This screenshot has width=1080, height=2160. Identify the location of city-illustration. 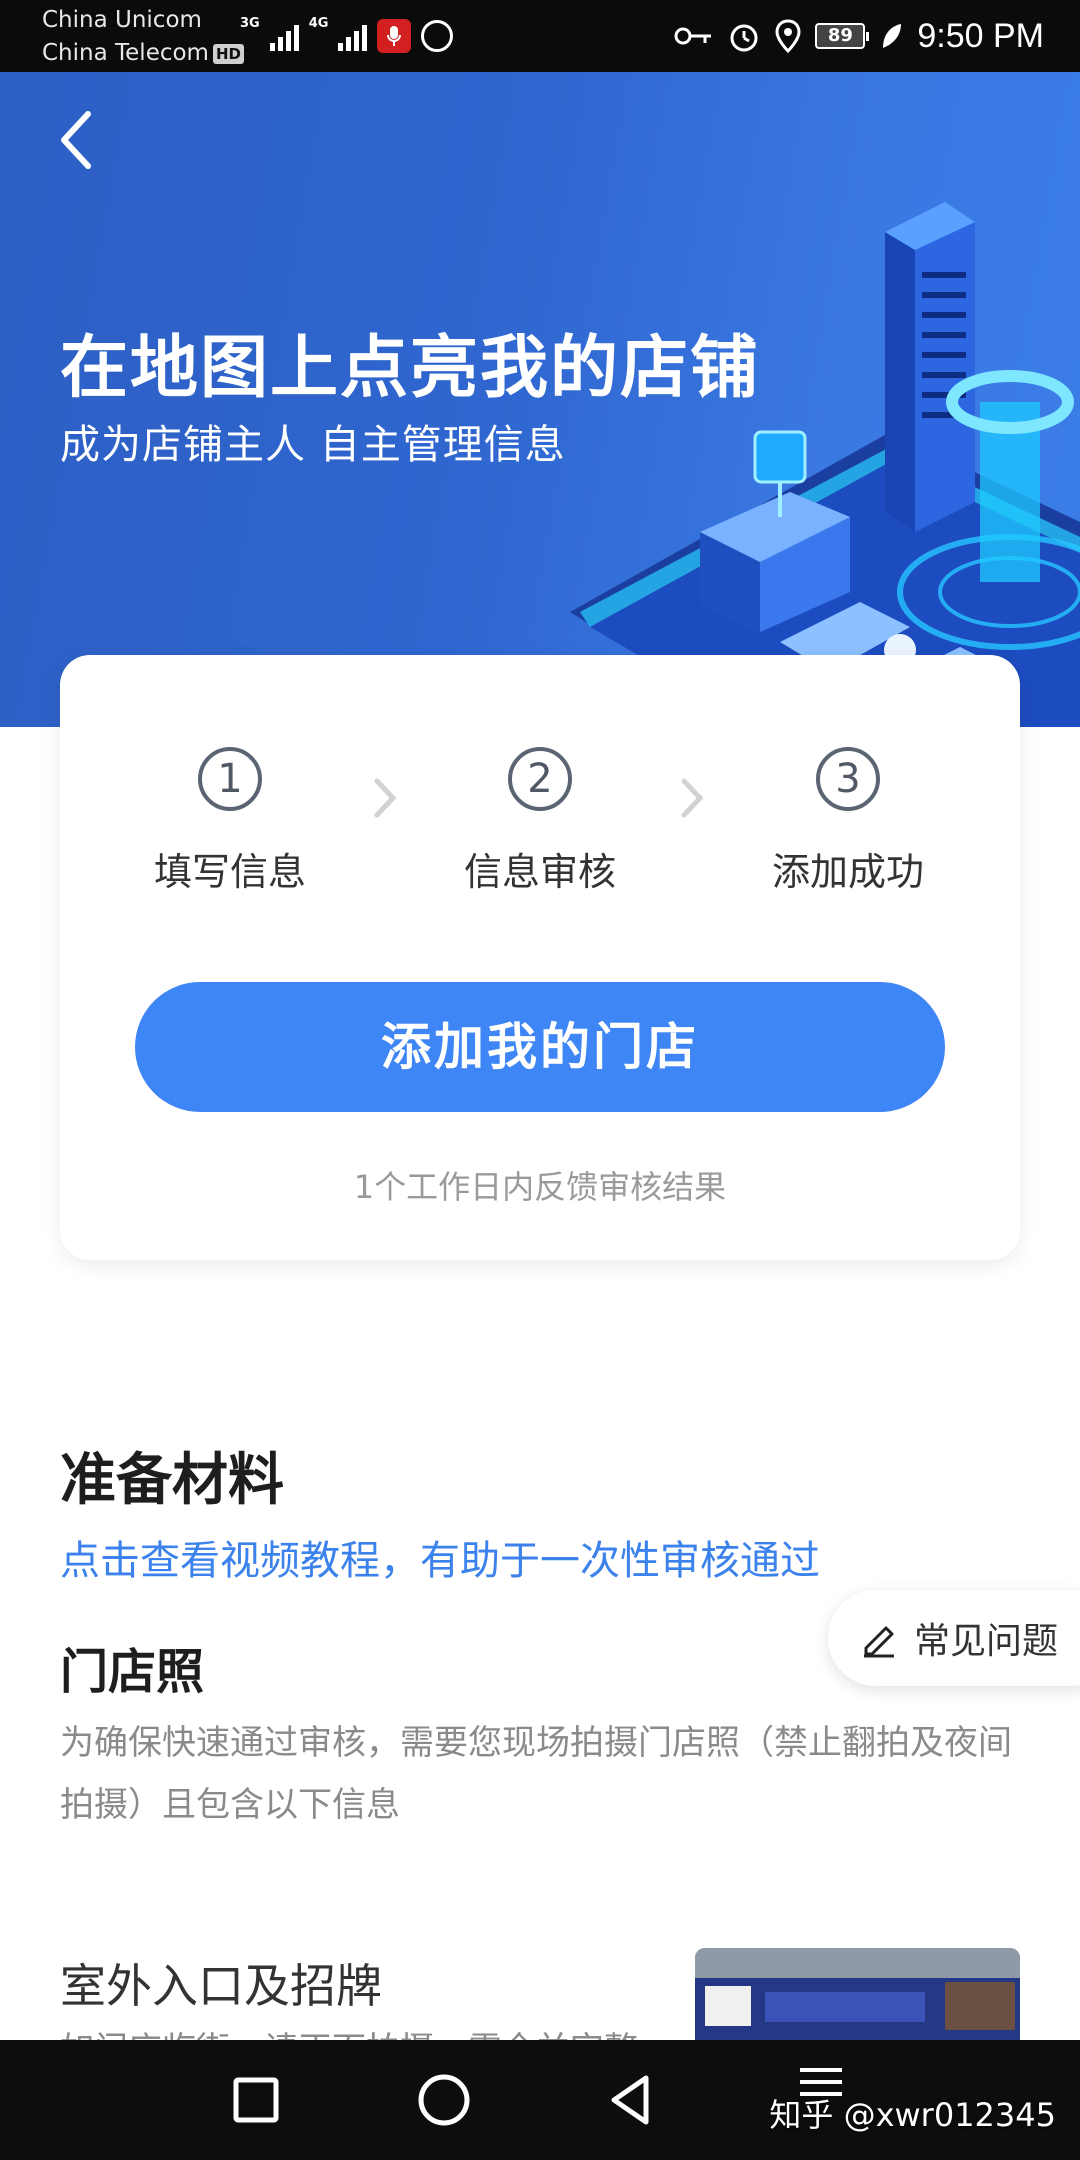
(825, 464).